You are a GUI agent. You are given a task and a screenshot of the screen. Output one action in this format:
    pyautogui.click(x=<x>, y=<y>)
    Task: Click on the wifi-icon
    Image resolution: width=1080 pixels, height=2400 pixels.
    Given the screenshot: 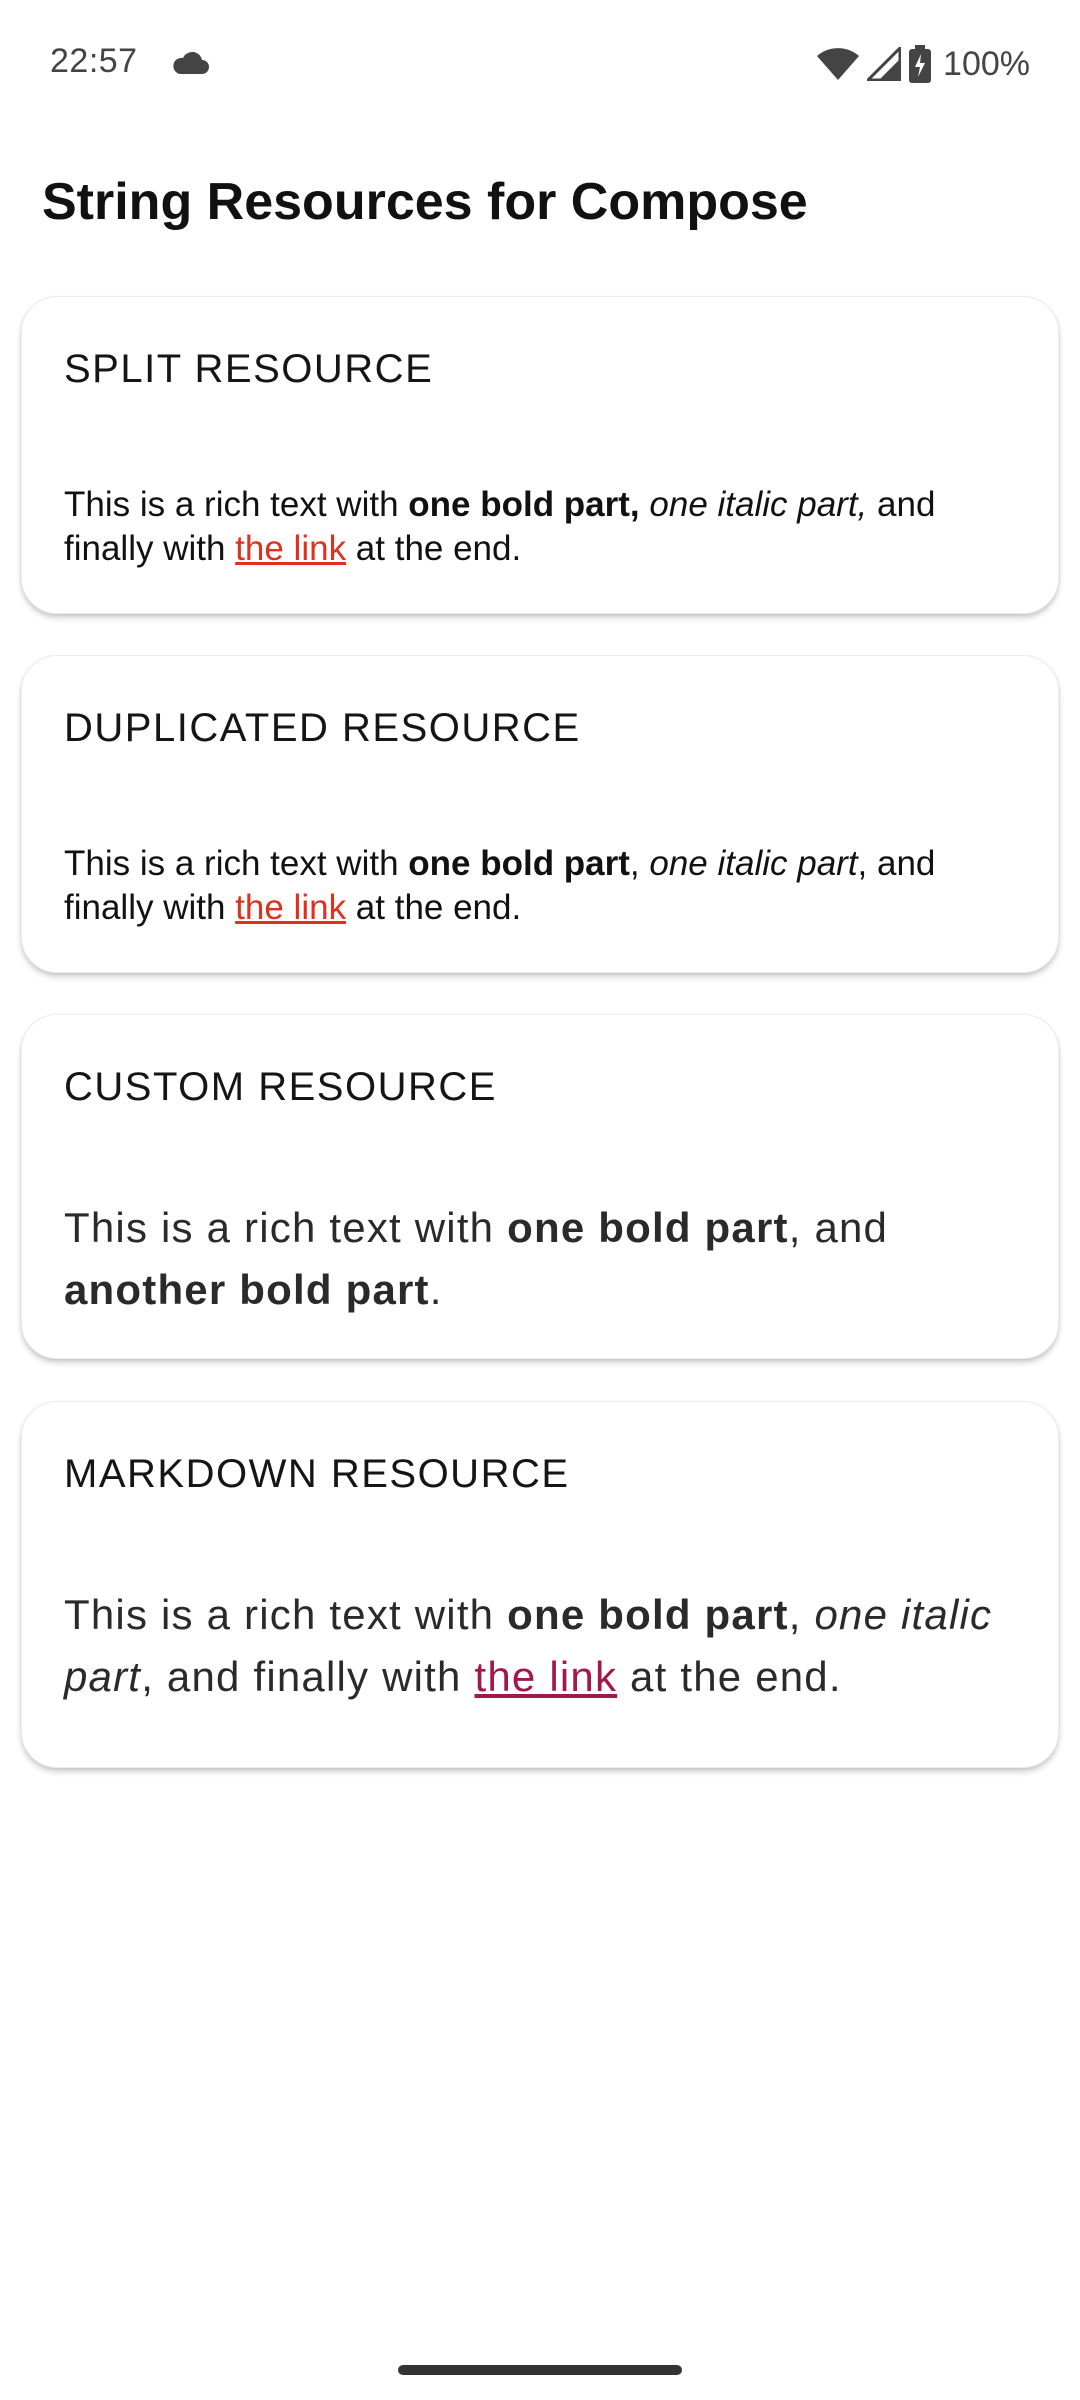 What is the action you would take?
    pyautogui.click(x=838, y=64)
    